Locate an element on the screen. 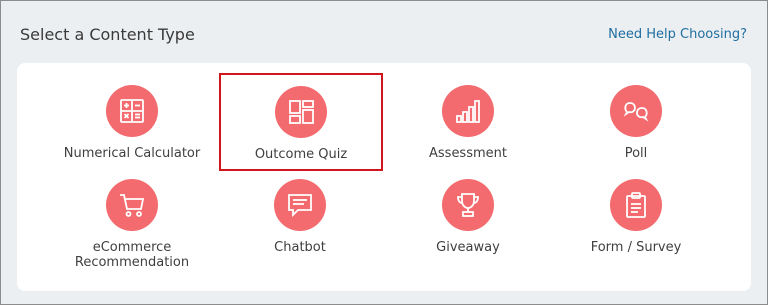  chat-bubbles-icon is located at coordinates (636, 111).